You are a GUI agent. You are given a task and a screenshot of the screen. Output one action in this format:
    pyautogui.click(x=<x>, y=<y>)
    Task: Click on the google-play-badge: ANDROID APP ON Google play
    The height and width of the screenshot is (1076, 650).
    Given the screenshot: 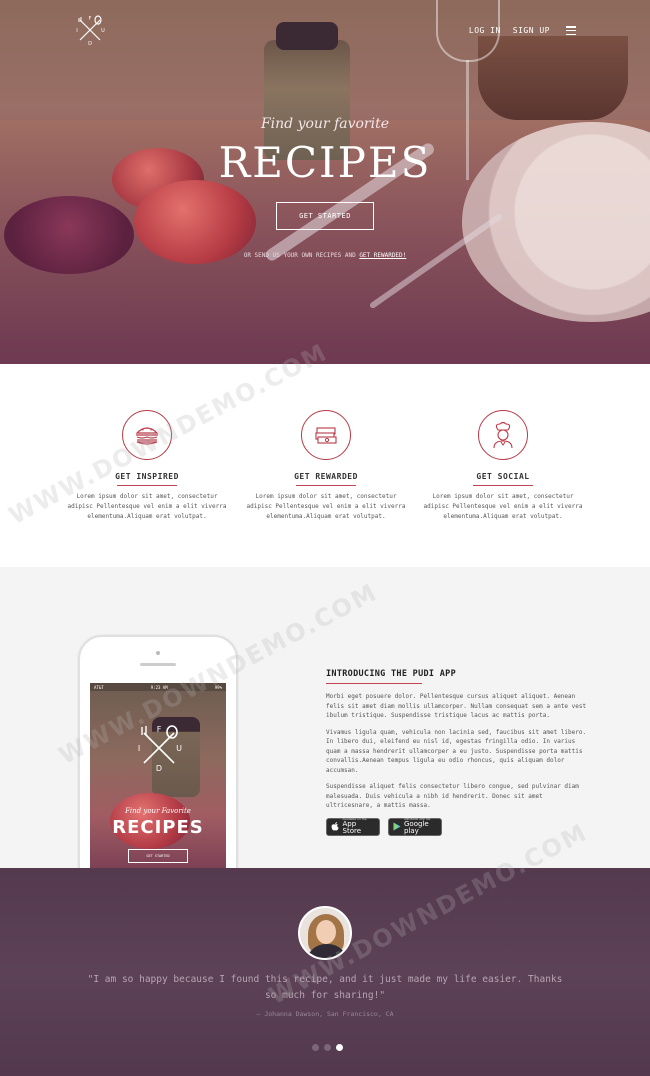 What is the action you would take?
    pyautogui.click(x=415, y=826)
    